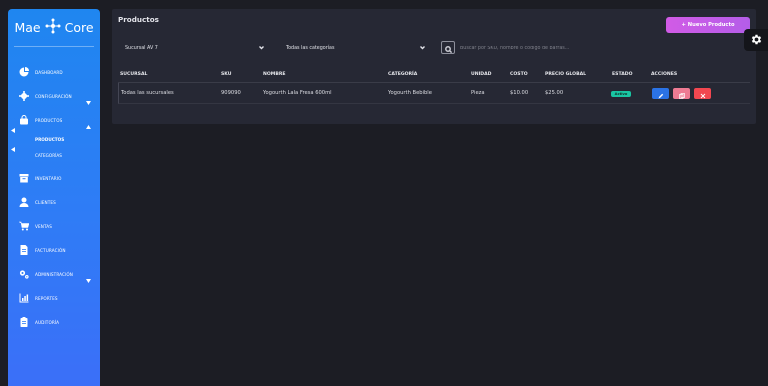 The image size is (768, 386). I want to click on category-select-value: Todas las categorías, so click(310, 48).